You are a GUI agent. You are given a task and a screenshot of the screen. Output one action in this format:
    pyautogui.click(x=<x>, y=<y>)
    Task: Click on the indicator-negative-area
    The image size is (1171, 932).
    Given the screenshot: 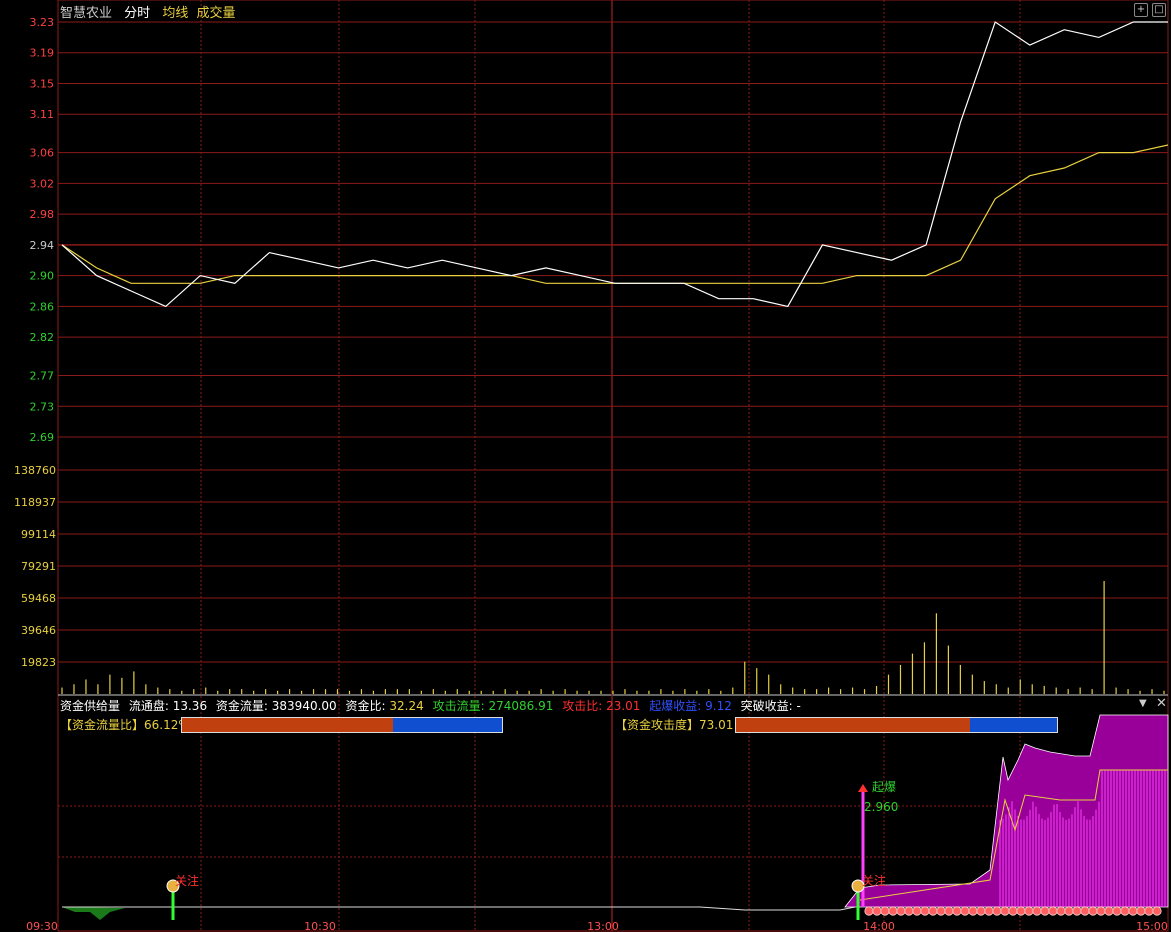 What is the action you would take?
    pyautogui.click(x=93, y=913)
    